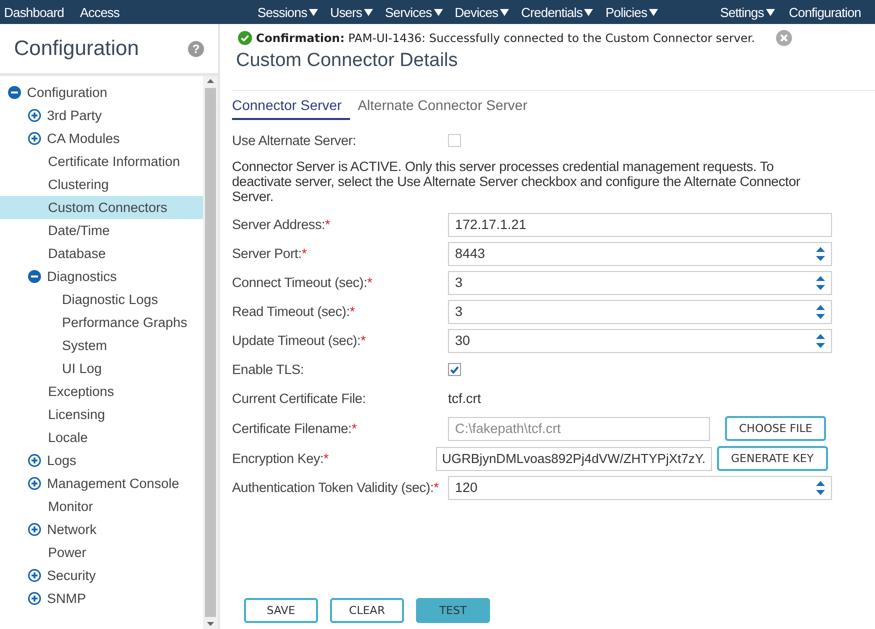 Image resolution: width=875 pixels, height=629 pixels. I want to click on tree-item: Exceptions, so click(101, 391).